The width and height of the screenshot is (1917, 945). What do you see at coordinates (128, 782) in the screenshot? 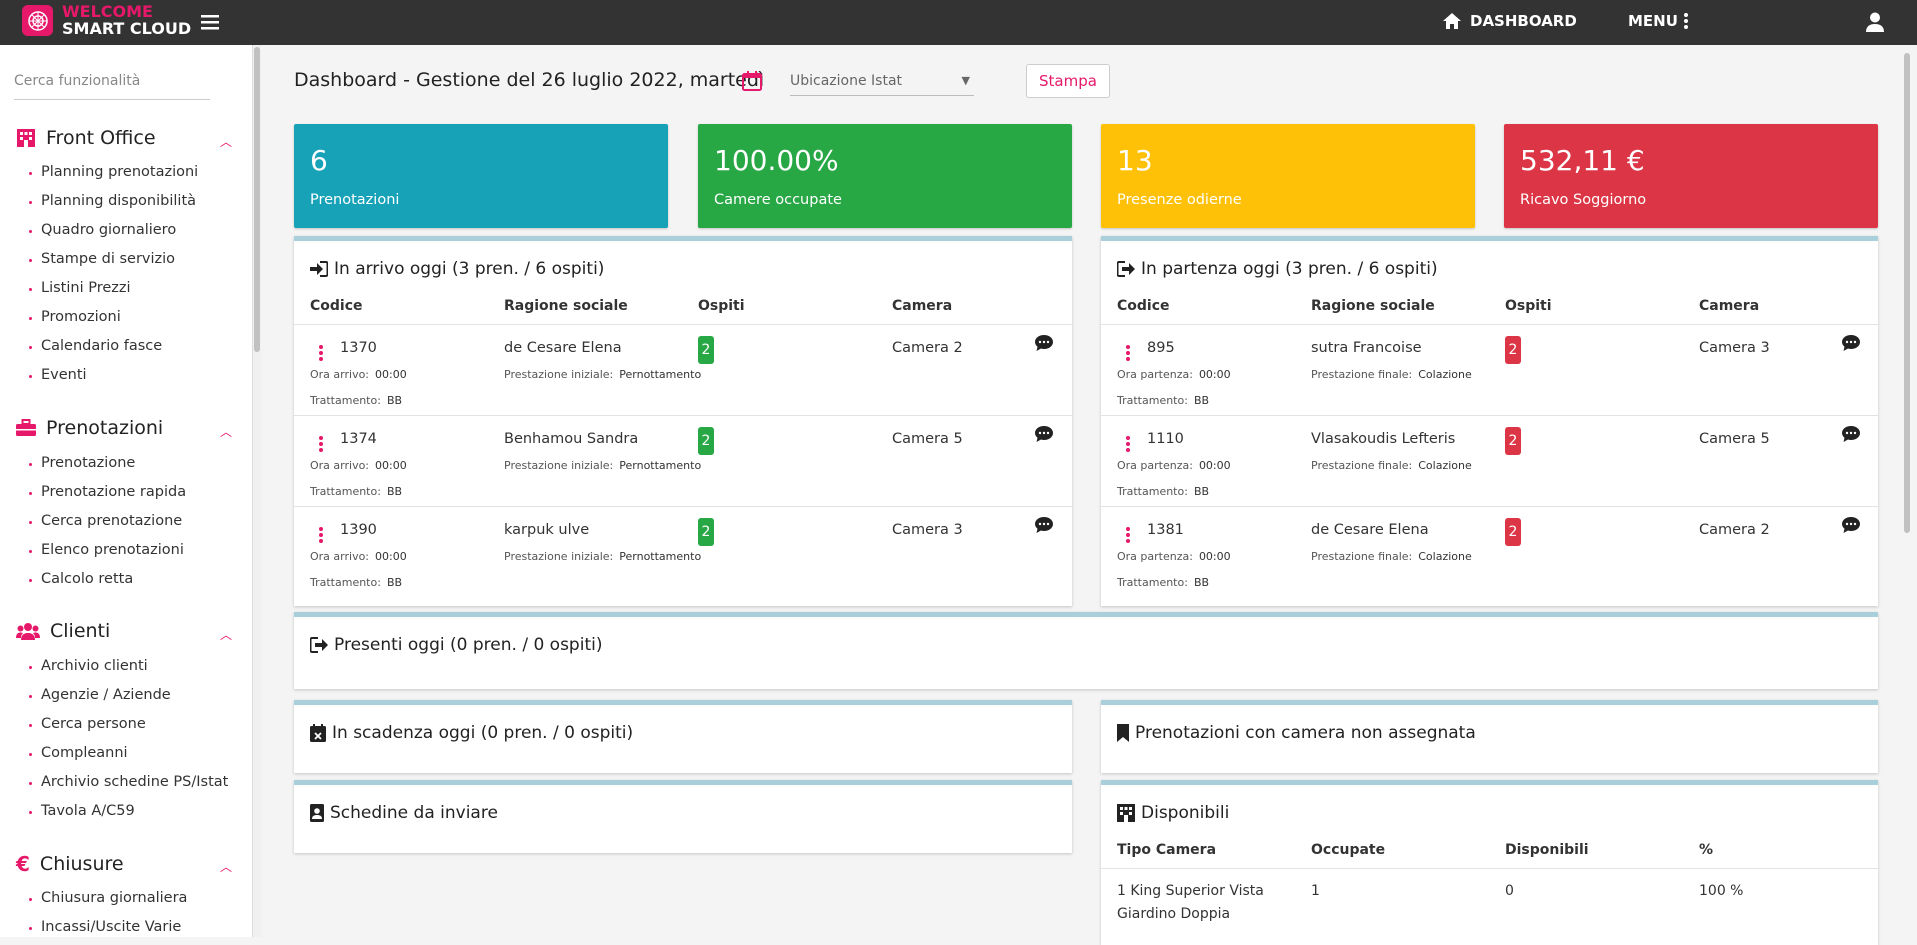
I see `sidebar-item-archivio-schedine: Archivio schedine PS/Istat` at bounding box center [128, 782].